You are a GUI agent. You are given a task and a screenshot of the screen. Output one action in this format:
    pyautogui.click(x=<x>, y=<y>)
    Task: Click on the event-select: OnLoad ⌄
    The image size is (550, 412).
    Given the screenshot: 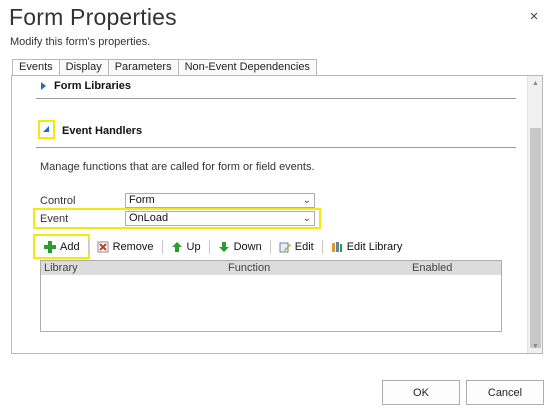 What is the action you would take?
    pyautogui.click(x=220, y=218)
    